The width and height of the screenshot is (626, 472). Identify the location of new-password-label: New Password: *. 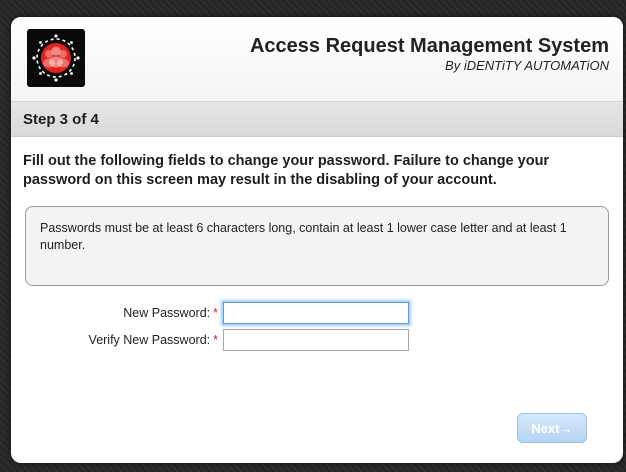
(170, 313).